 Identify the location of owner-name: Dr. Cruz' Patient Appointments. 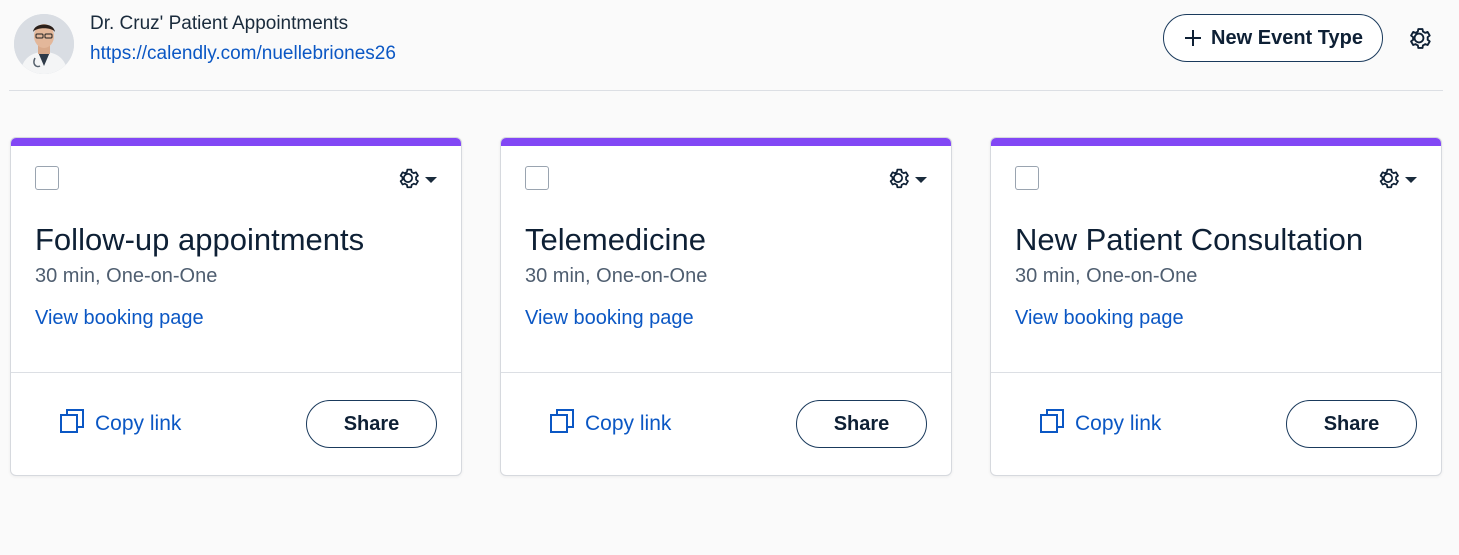
(219, 23).